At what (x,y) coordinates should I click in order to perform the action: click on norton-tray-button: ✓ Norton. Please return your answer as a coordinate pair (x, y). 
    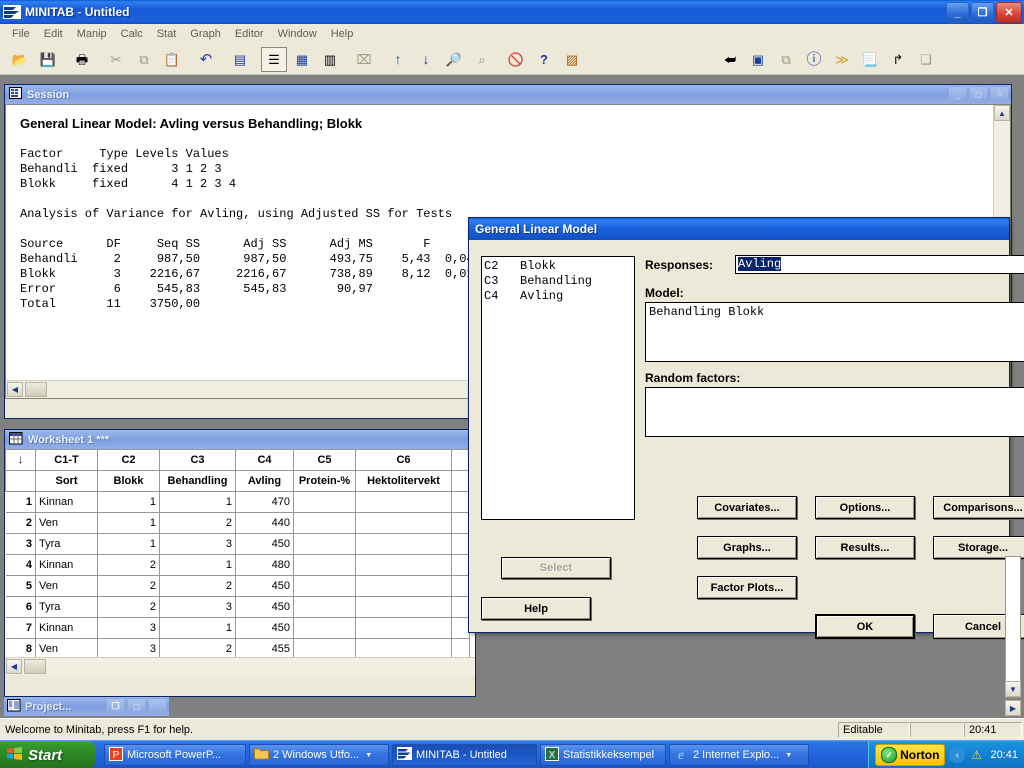
    Looking at the image, I should click on (910, 755).